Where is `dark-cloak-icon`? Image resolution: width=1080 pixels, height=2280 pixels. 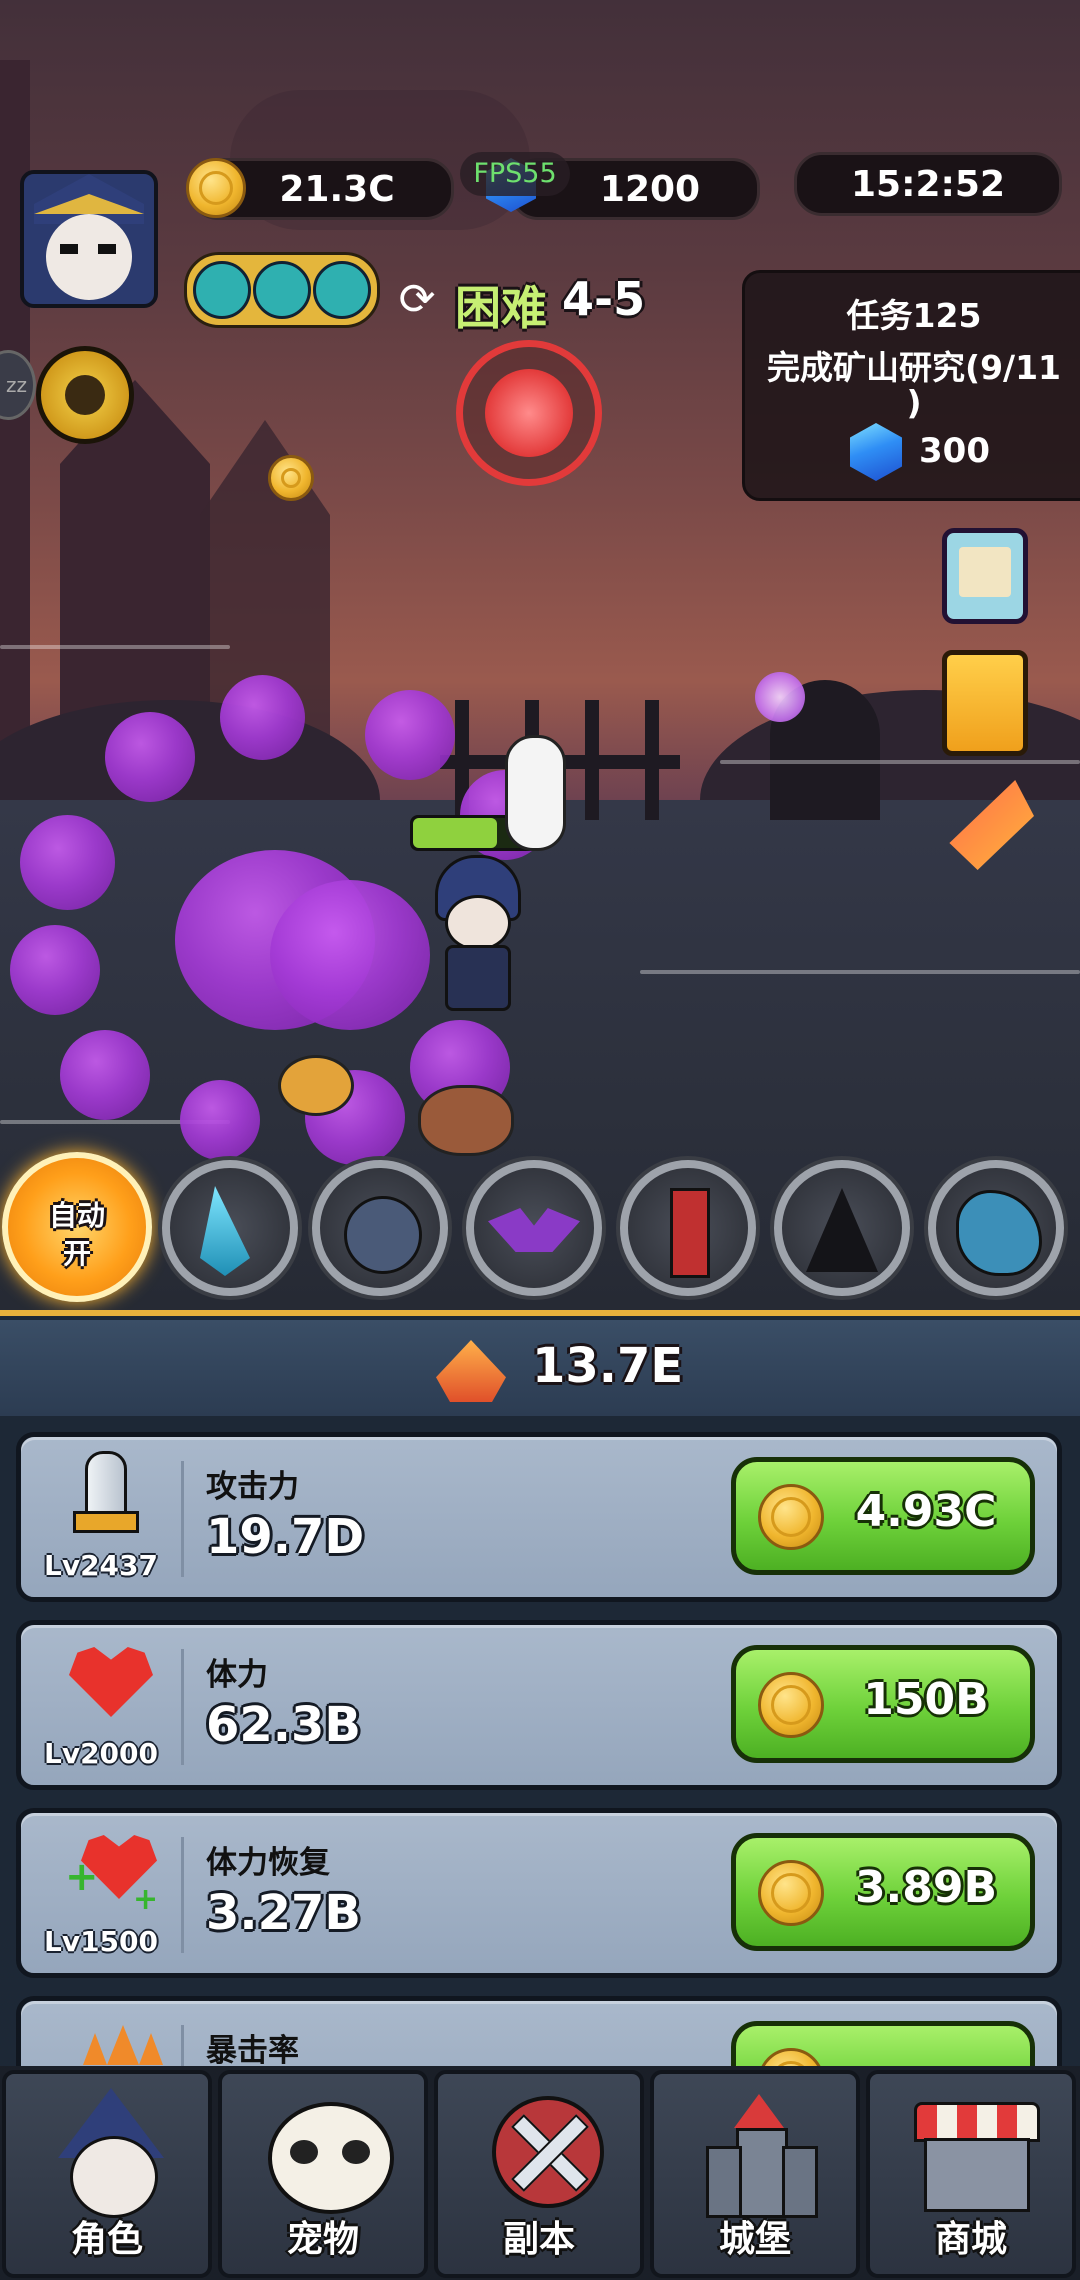
dark-cloak-icon is located at coordinates (842, 1230).